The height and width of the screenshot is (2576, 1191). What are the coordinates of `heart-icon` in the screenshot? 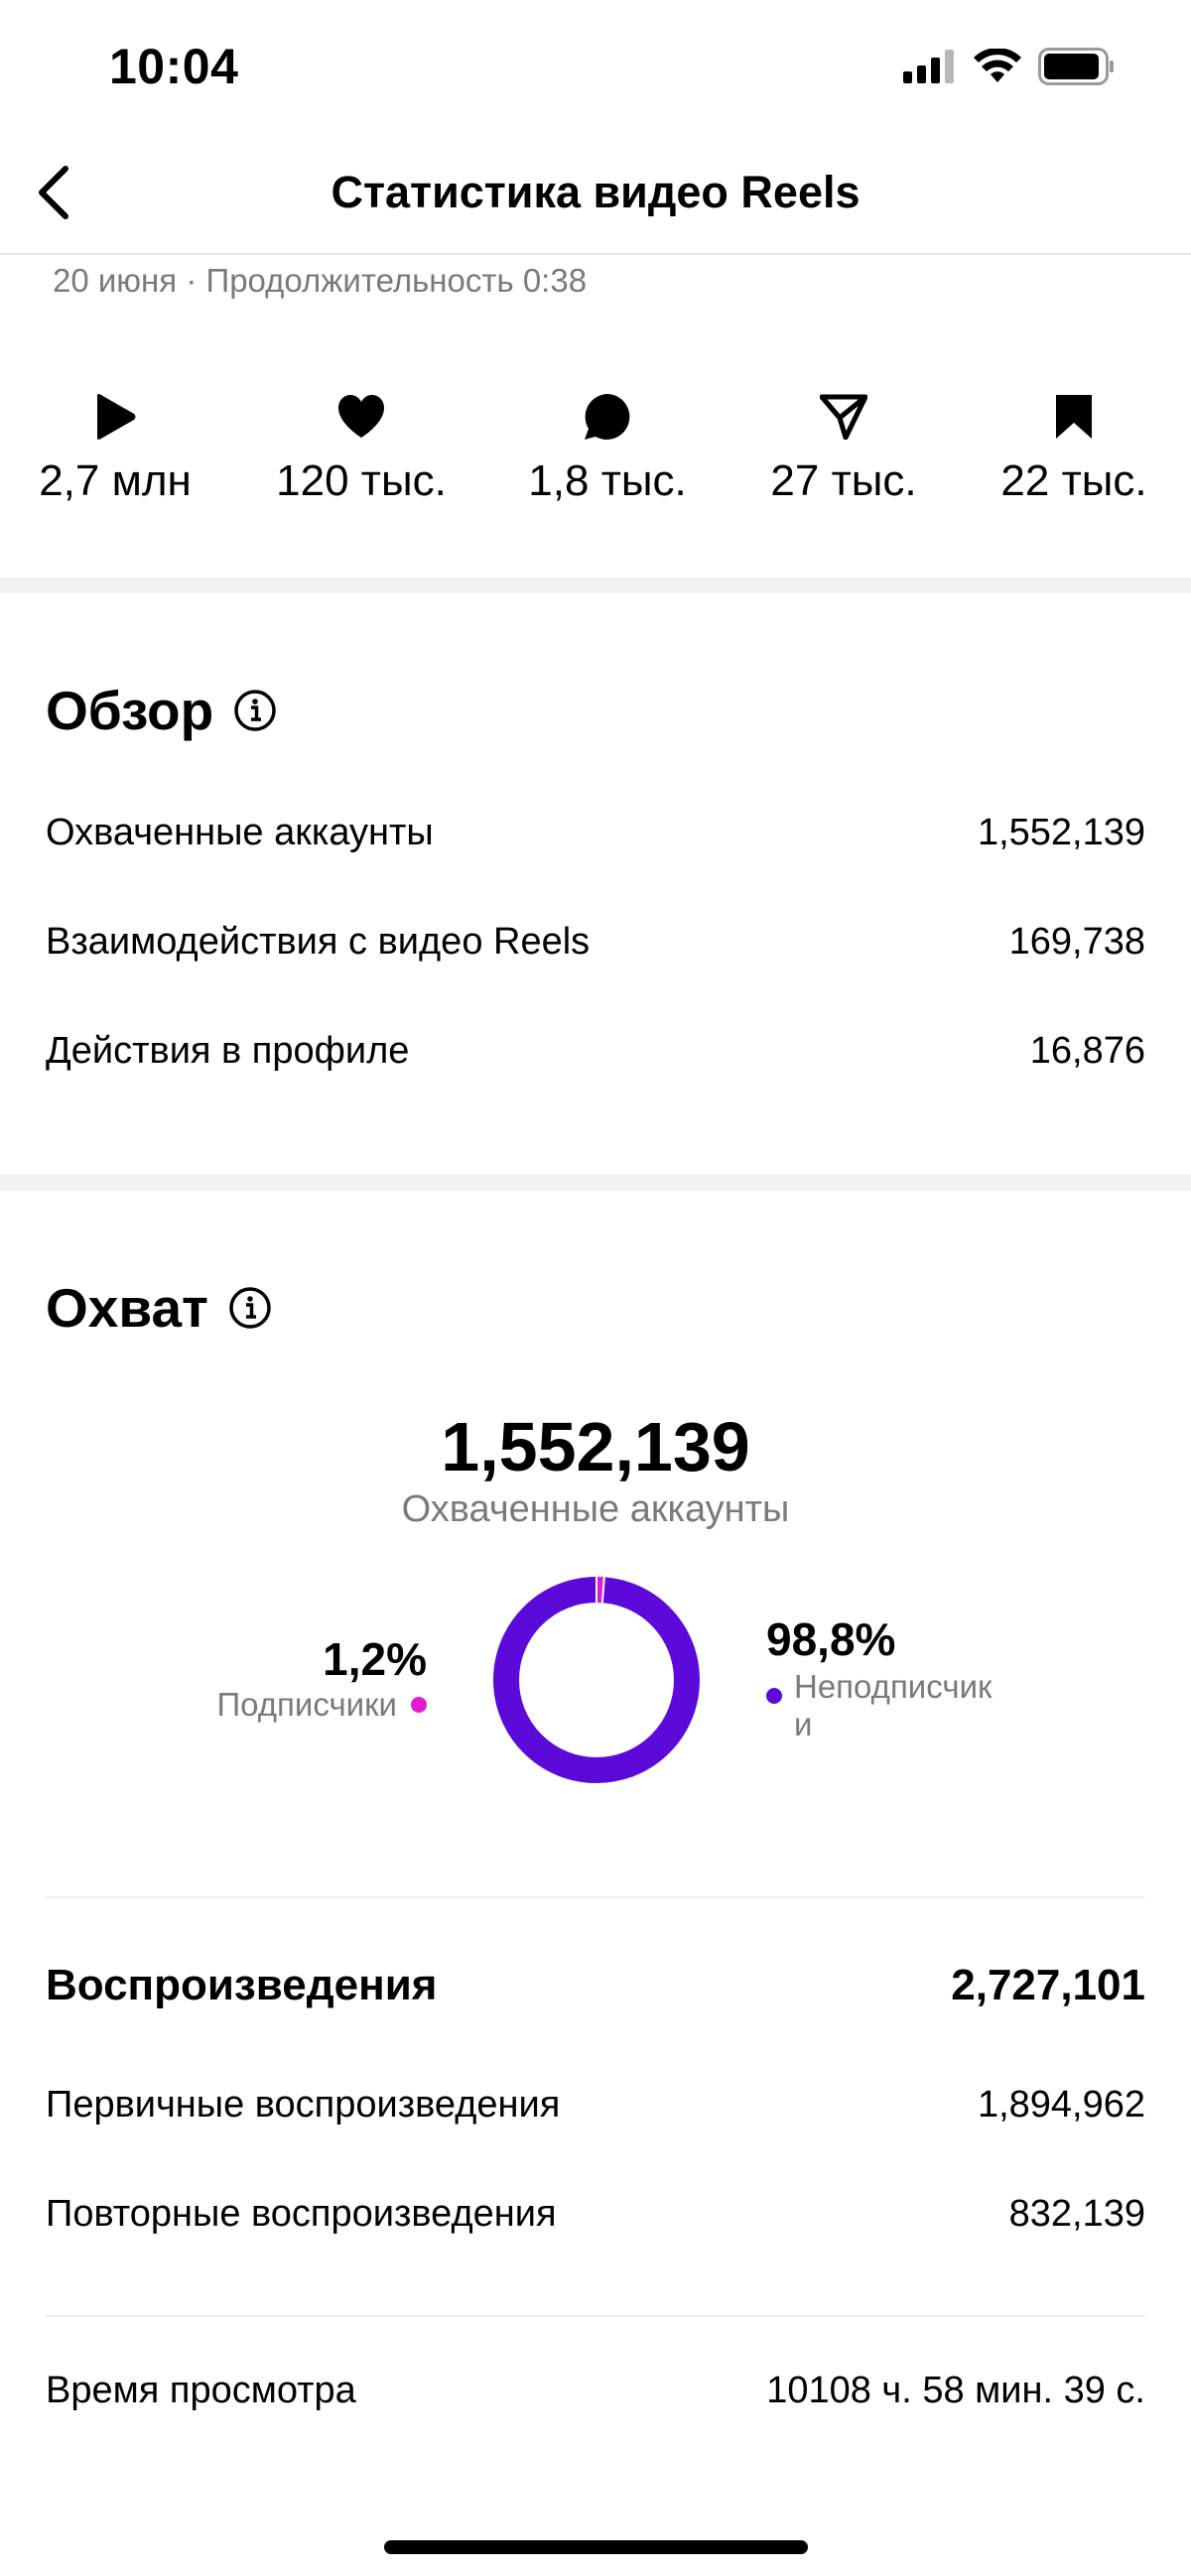 It's located at (361, 417).